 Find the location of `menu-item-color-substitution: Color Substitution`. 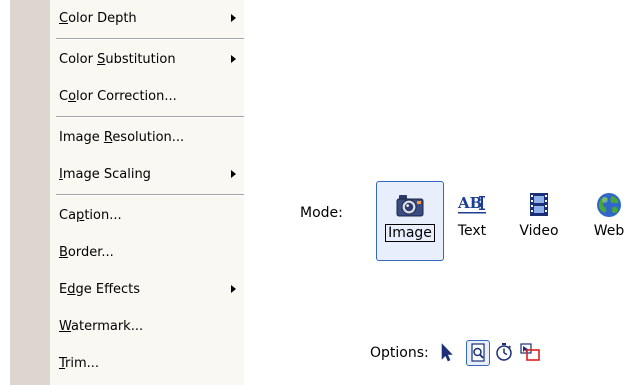

menu-item-color-substitution: Color Substitution is located at coordinates (147, 59).